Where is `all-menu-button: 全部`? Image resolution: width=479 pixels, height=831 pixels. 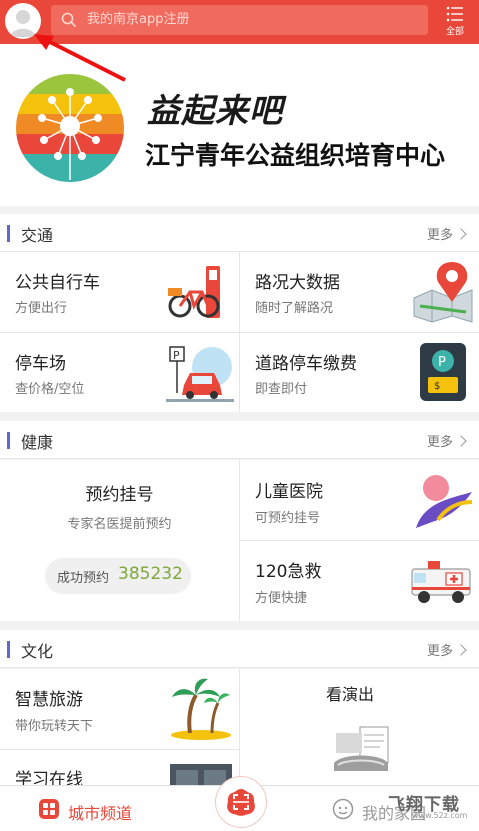 all-menu-button: 全部 is located at coordinates (455, 22).